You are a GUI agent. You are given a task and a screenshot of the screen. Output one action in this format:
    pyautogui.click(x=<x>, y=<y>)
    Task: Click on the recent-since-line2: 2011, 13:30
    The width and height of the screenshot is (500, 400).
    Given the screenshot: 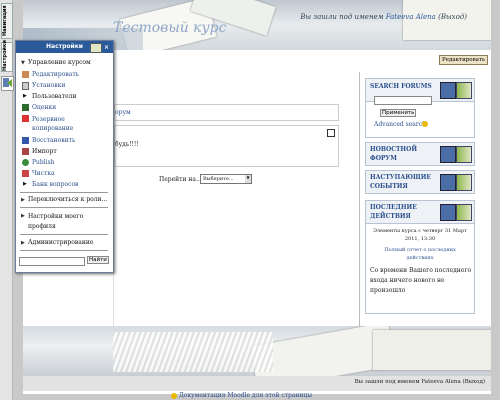 What is the action you would take?
    pyautogui.click(x=420, y=239)
    